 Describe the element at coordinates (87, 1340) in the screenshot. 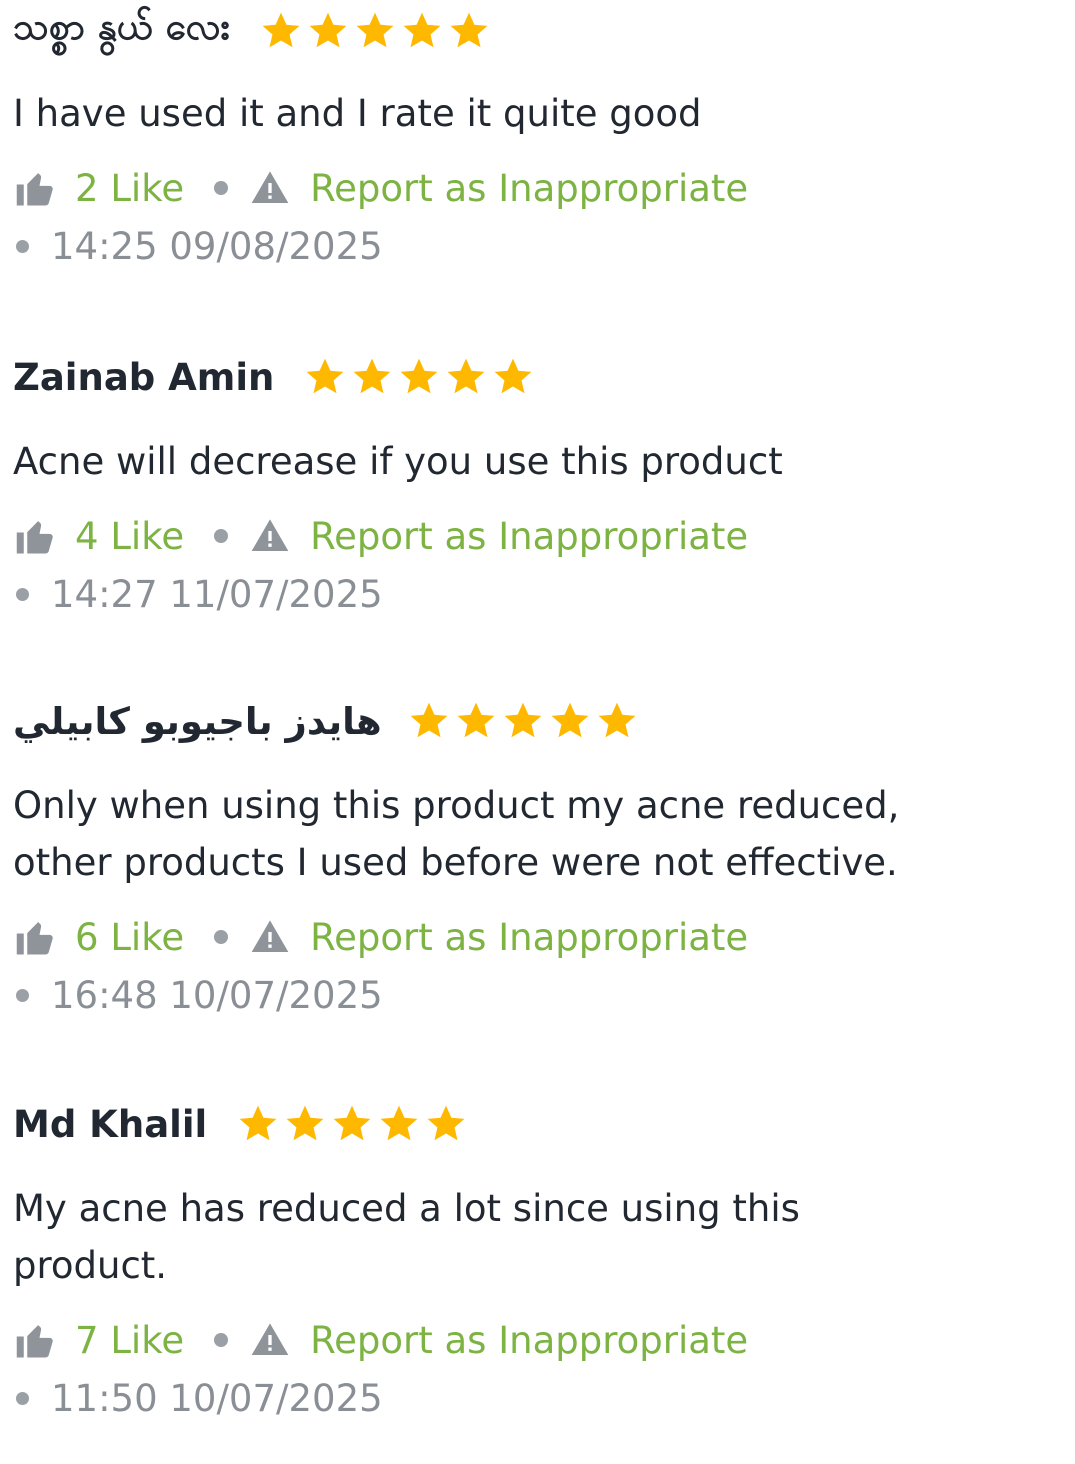

I see `like-count: 7` at that location.